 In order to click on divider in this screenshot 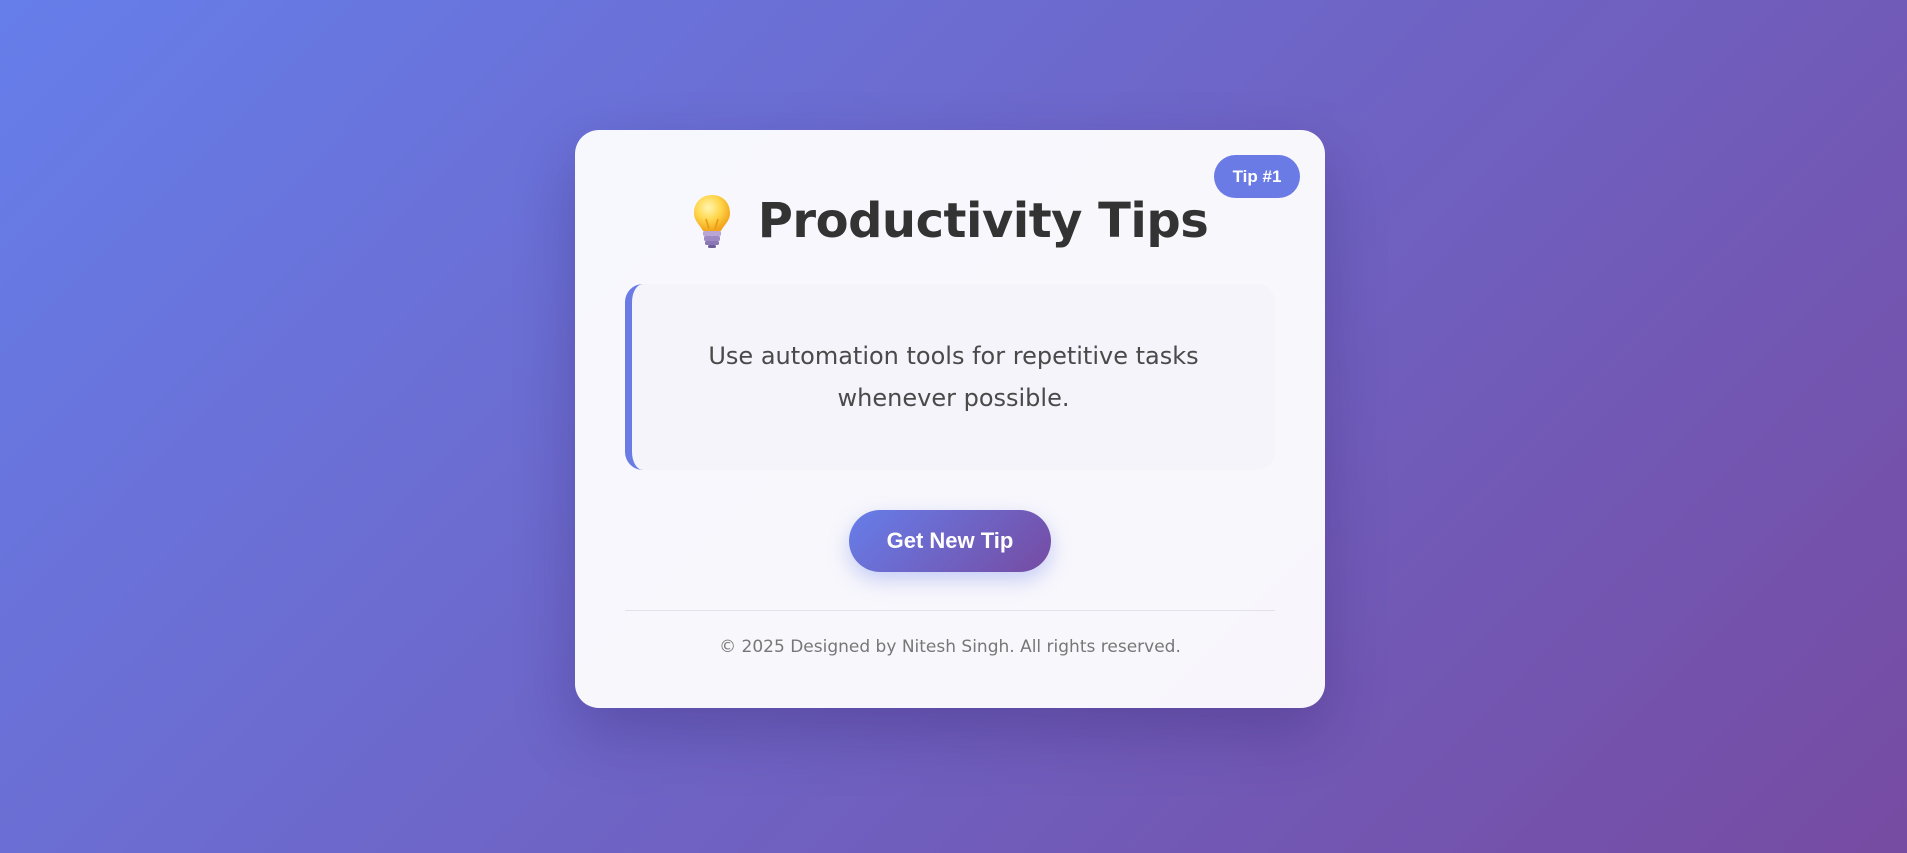, I will do `click(950, 610)`.